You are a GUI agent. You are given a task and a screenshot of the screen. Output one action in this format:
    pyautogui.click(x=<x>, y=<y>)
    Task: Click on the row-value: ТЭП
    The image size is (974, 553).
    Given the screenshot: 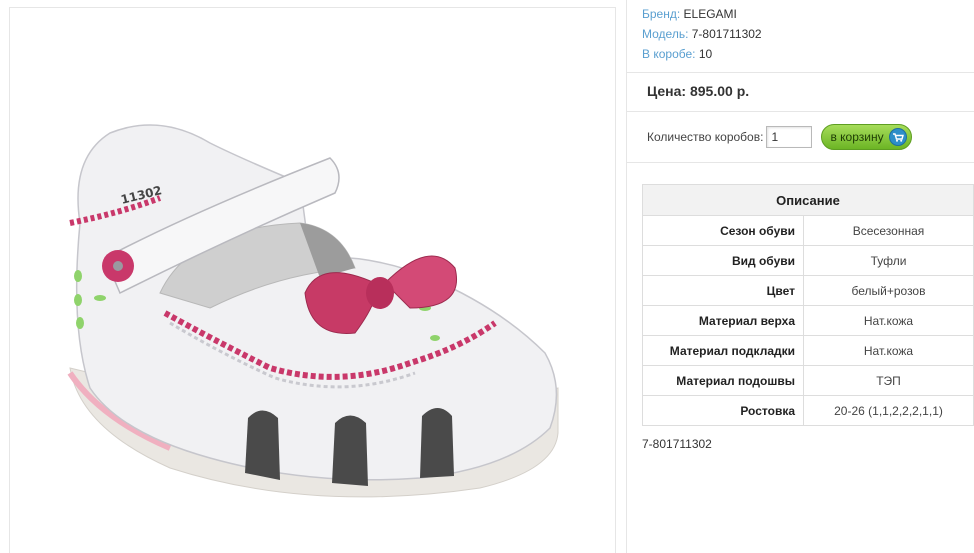 What is the action you would take?
    pyautogui.click(x=888, y=380)
    